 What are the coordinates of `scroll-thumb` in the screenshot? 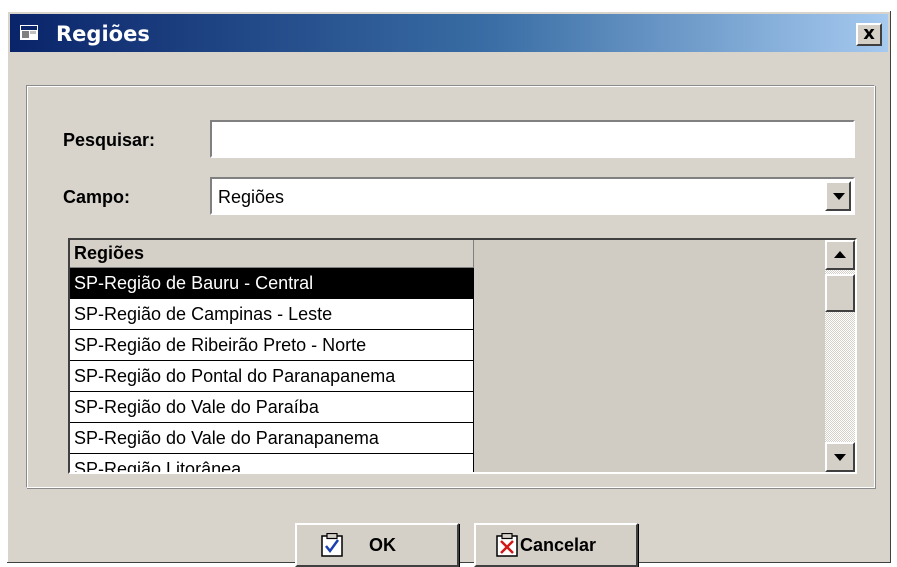 It's located at (840, 293).